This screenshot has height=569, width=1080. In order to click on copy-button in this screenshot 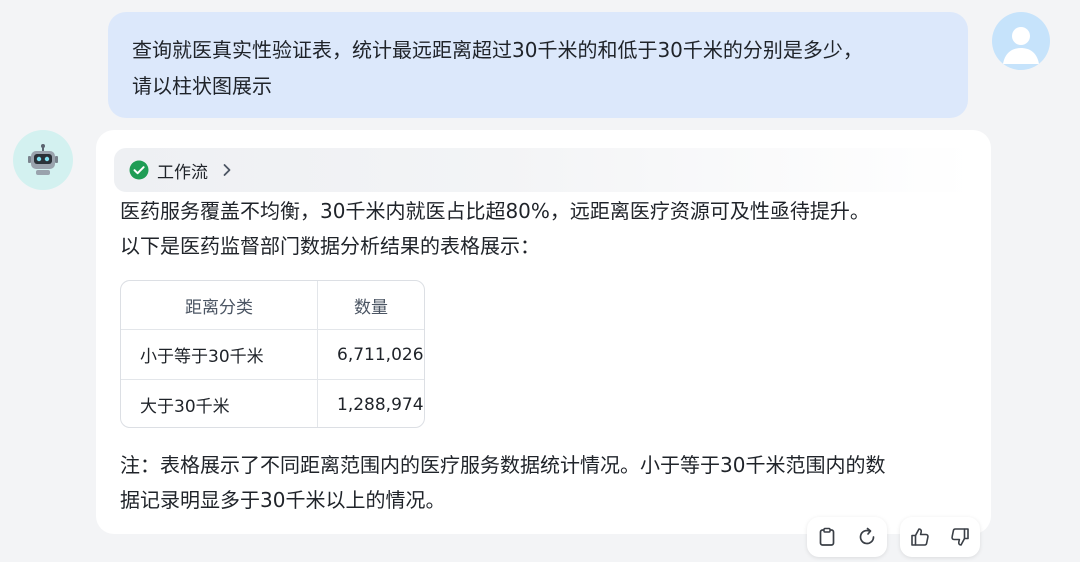, I will do `click(827, 537)`.